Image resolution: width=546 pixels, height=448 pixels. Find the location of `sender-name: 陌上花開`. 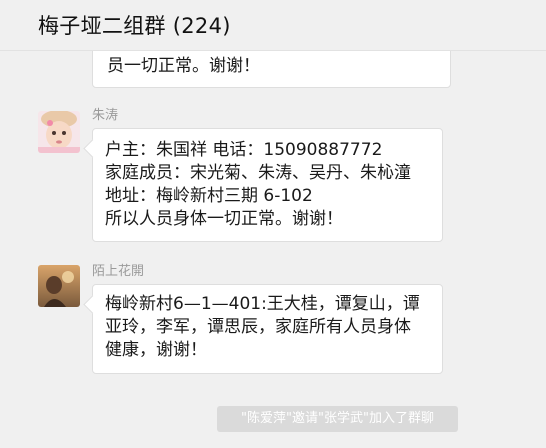

sender-name: 陌上花開 is located at coordinates (118, 271).